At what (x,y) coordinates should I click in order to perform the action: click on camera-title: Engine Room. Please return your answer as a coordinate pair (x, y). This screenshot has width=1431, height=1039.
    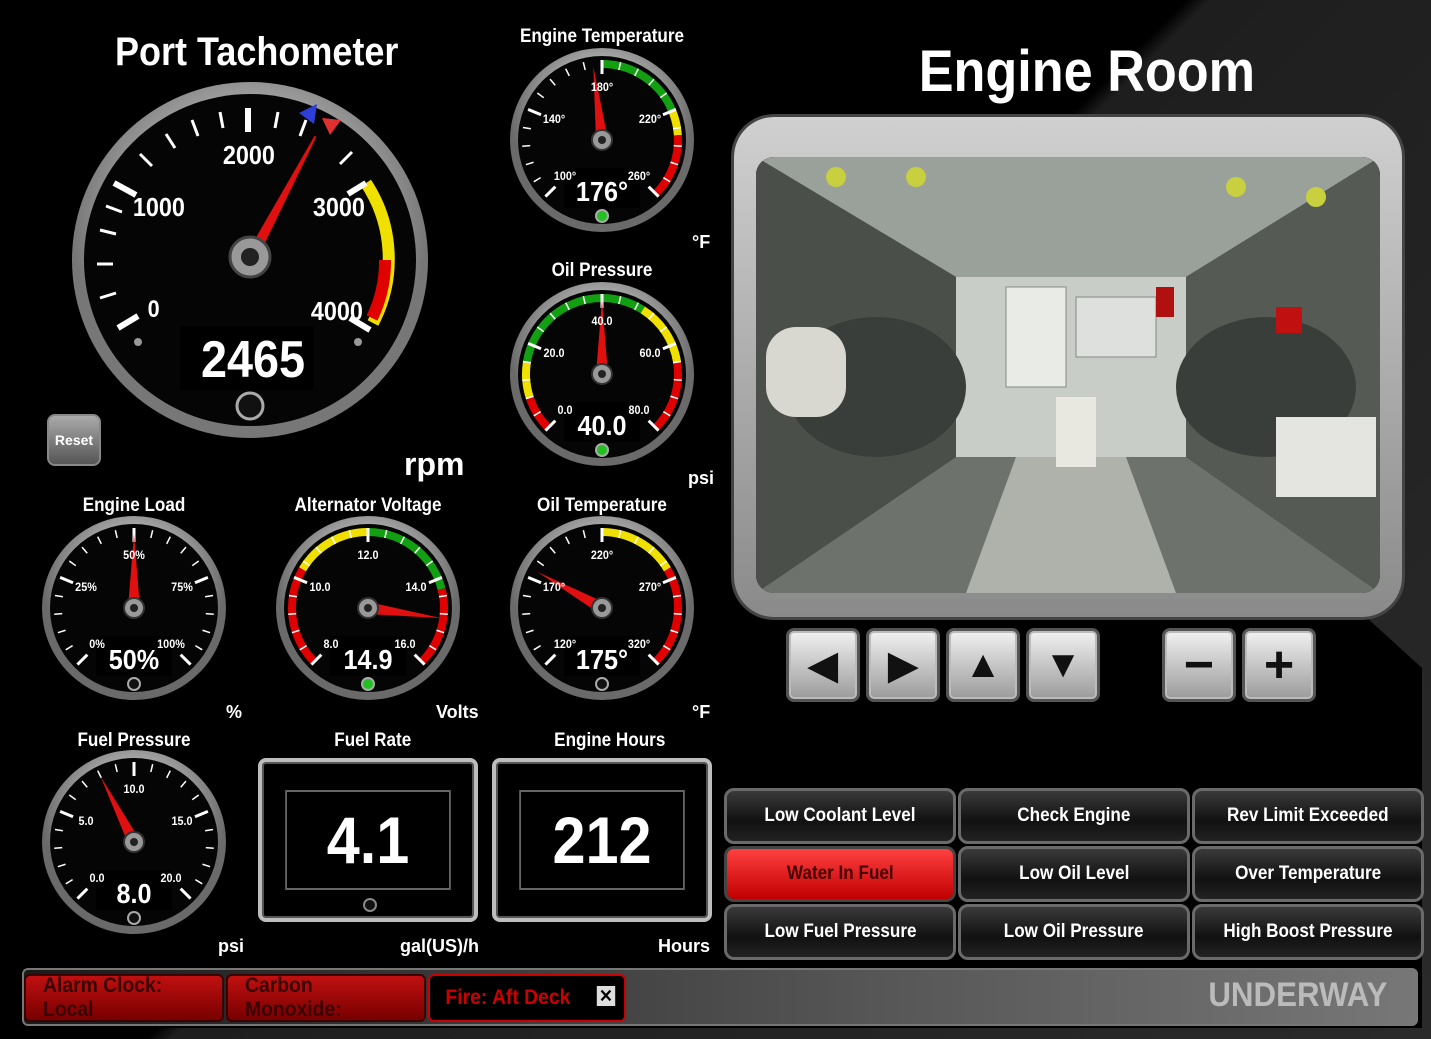
    Looking at the image, I should click on (1087, 71).